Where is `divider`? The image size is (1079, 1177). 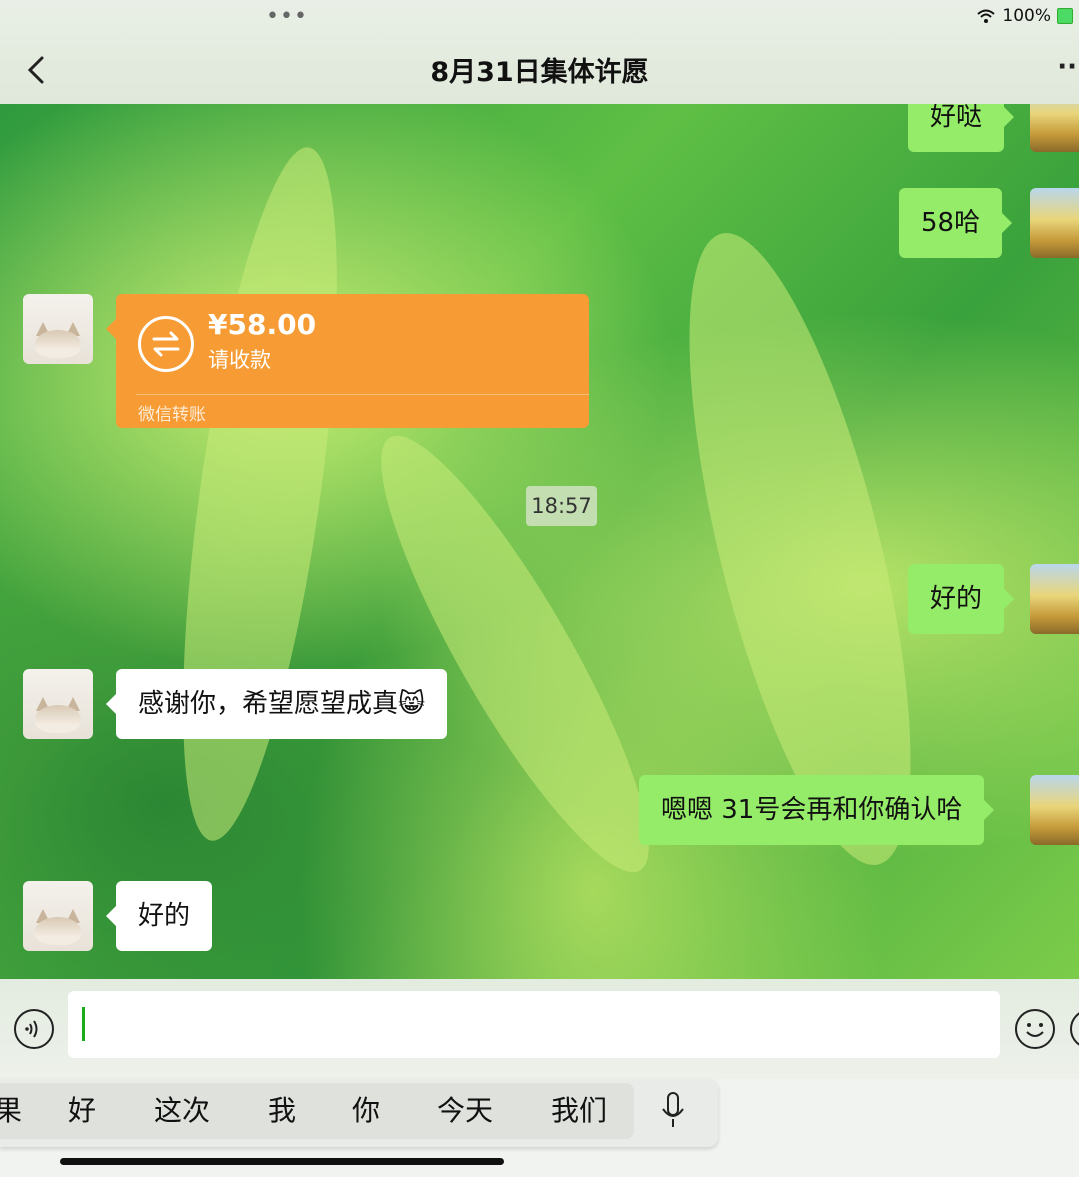 divider is located at coordinates (362, 394).